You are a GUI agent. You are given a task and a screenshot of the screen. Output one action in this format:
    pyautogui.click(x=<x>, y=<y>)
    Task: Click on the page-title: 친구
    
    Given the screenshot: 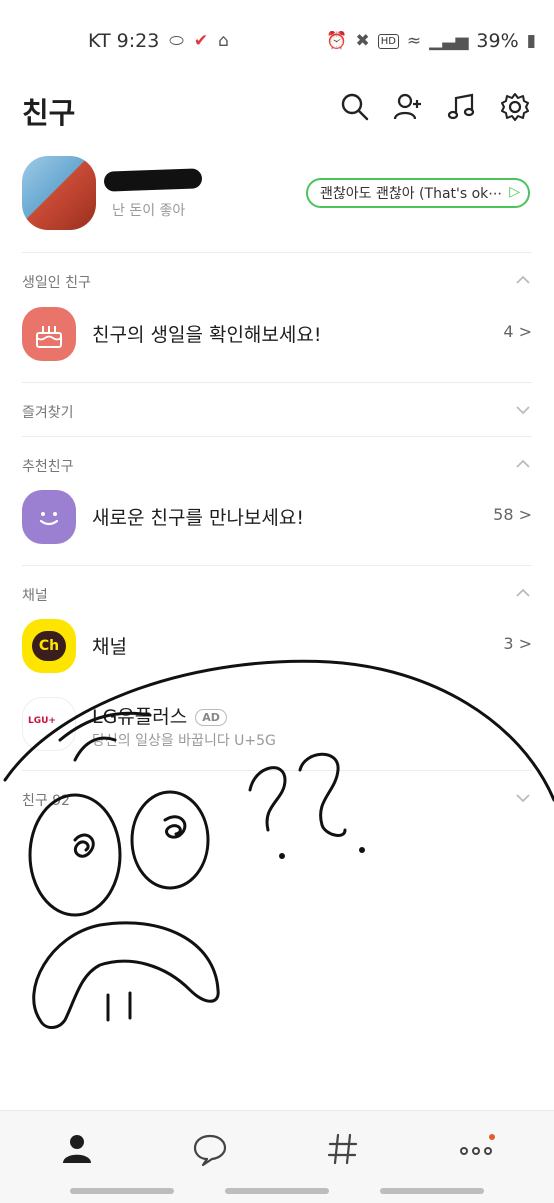 What is the action you would take?
    pyautogui.click(x=49, y=113)
    